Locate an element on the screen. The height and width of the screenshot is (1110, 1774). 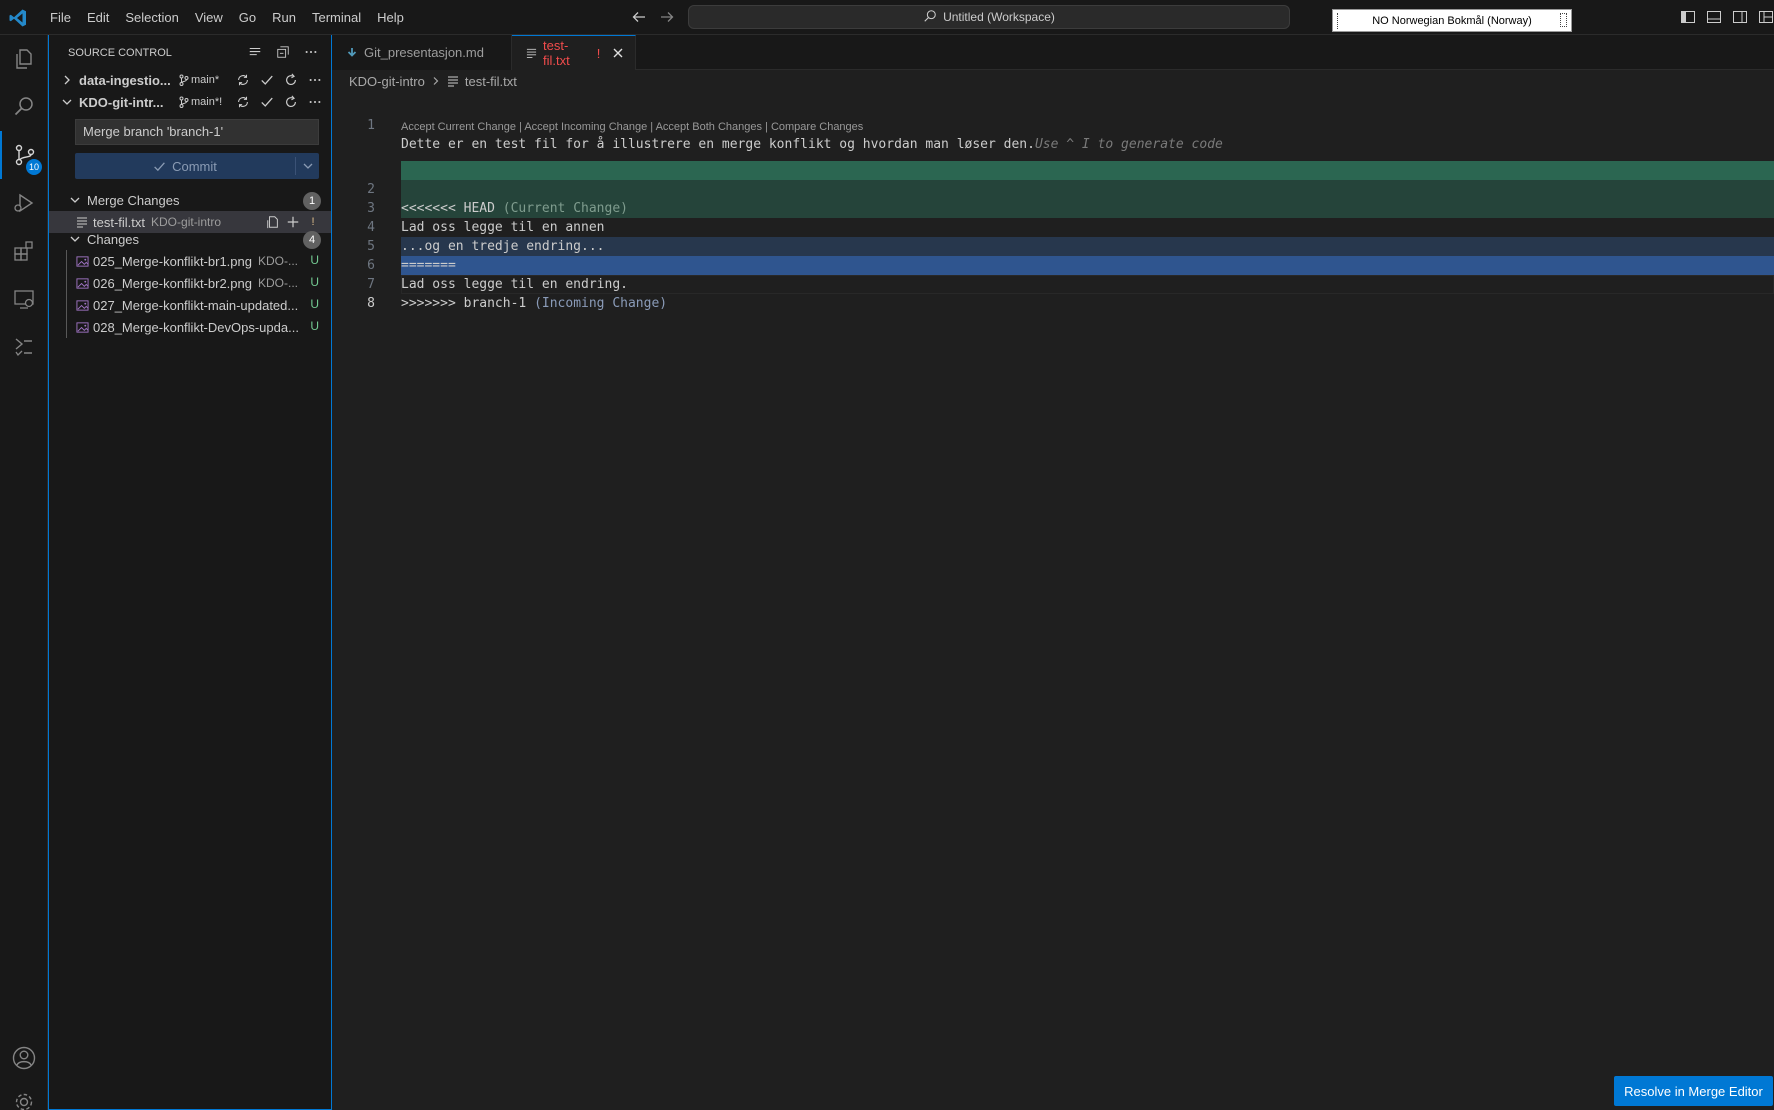
close-icon is located at coordinates (617, 53).